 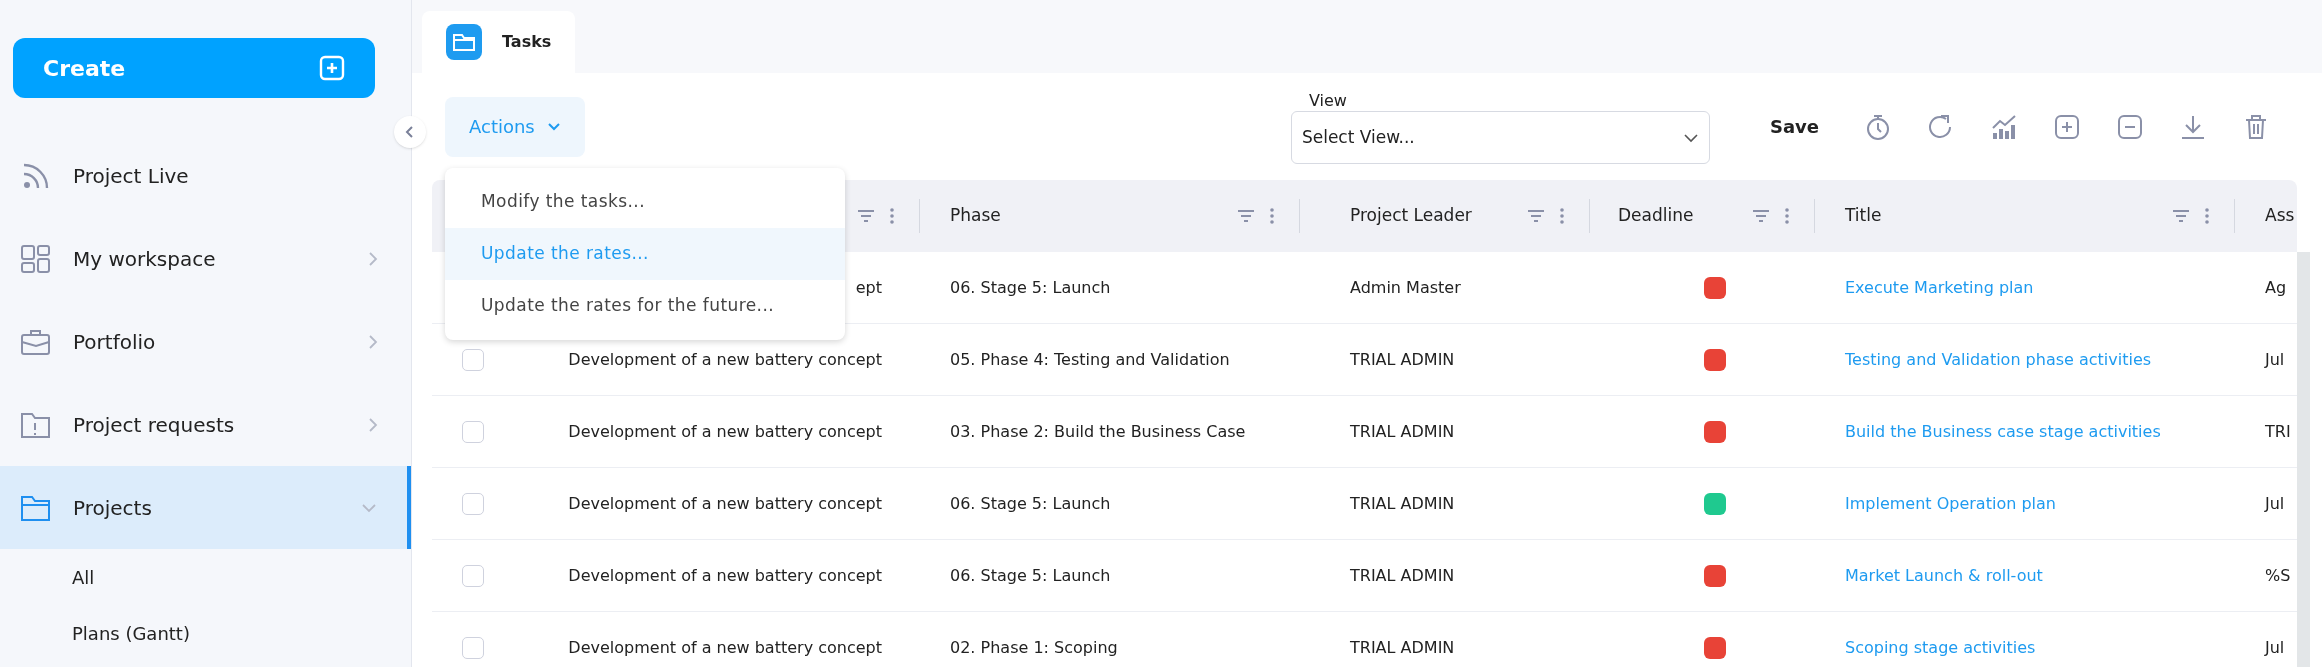 I want to click on folder-icon, so click(x=464, y=42).